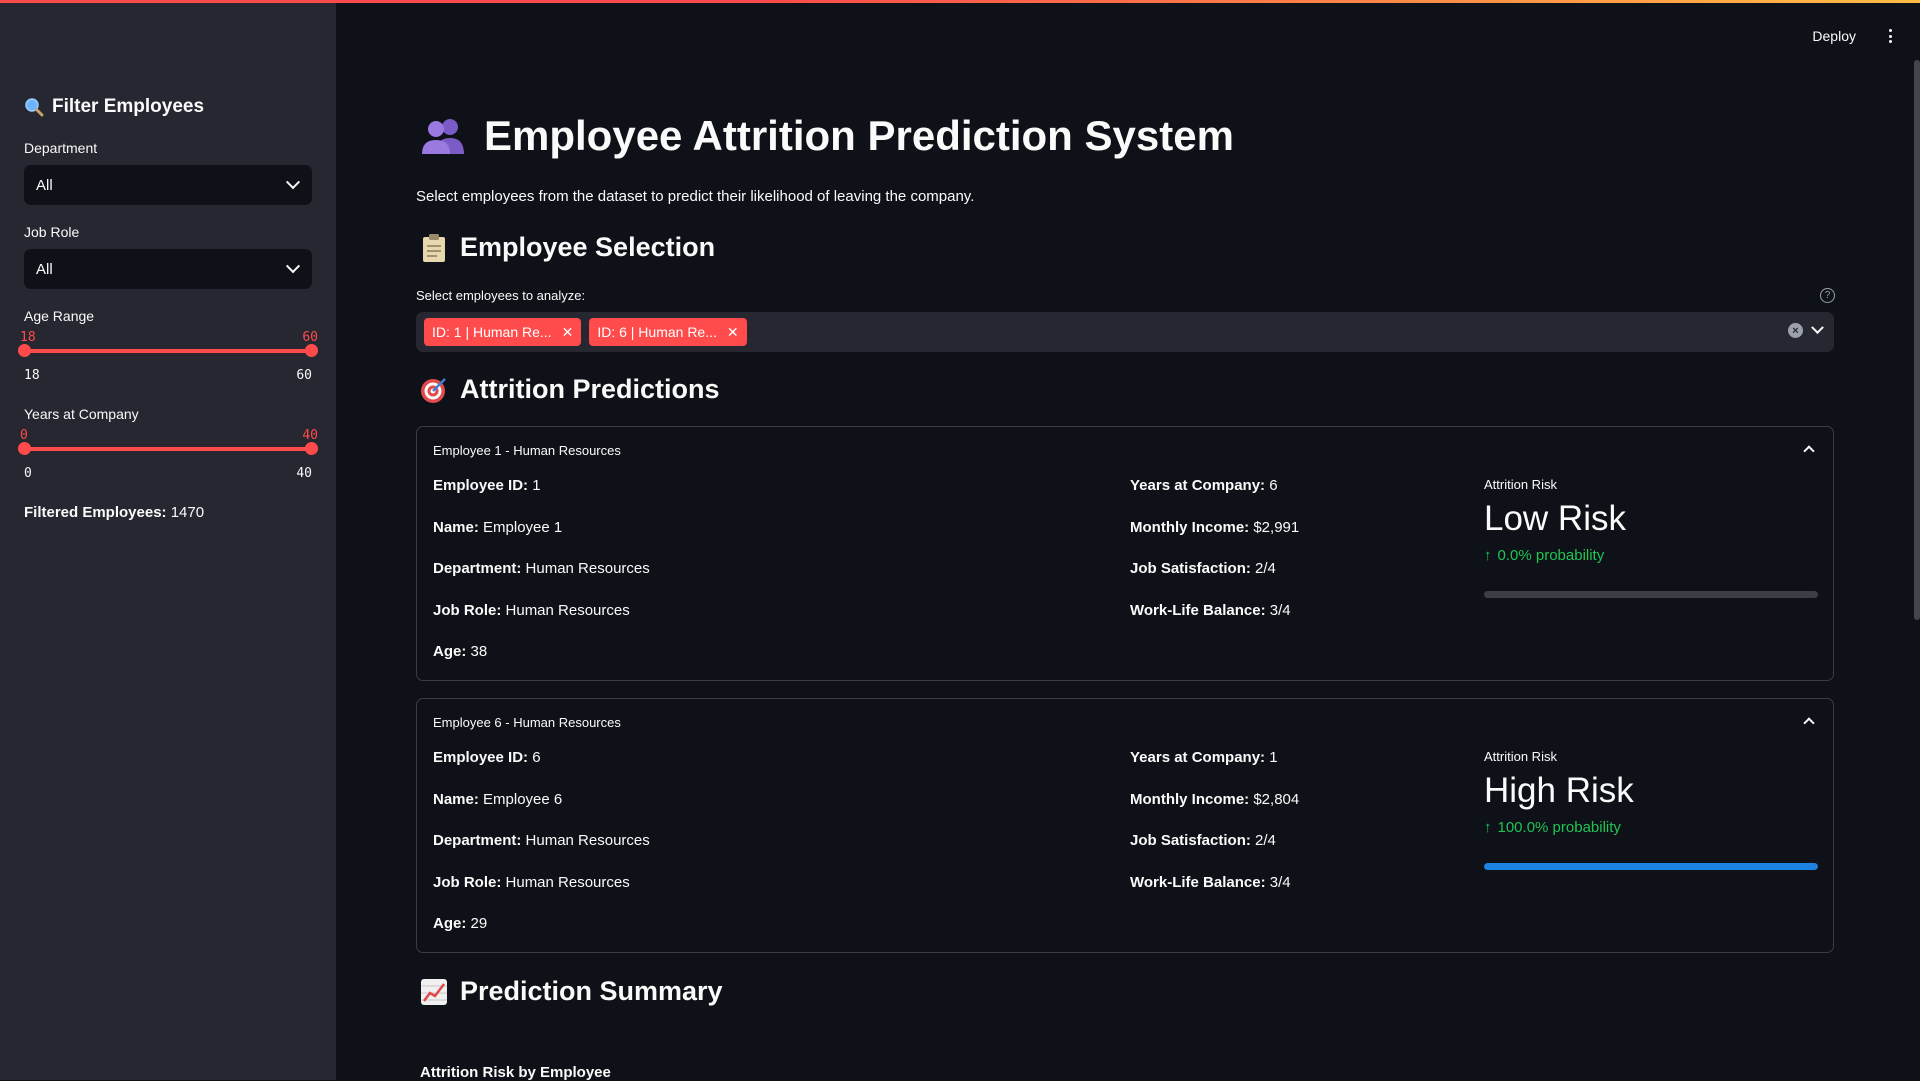 This screenshot has width=1920, height=1081. Describe the element at coordinates (24, 435) in the screenshot. I see `years-low-value: 0` at that location.